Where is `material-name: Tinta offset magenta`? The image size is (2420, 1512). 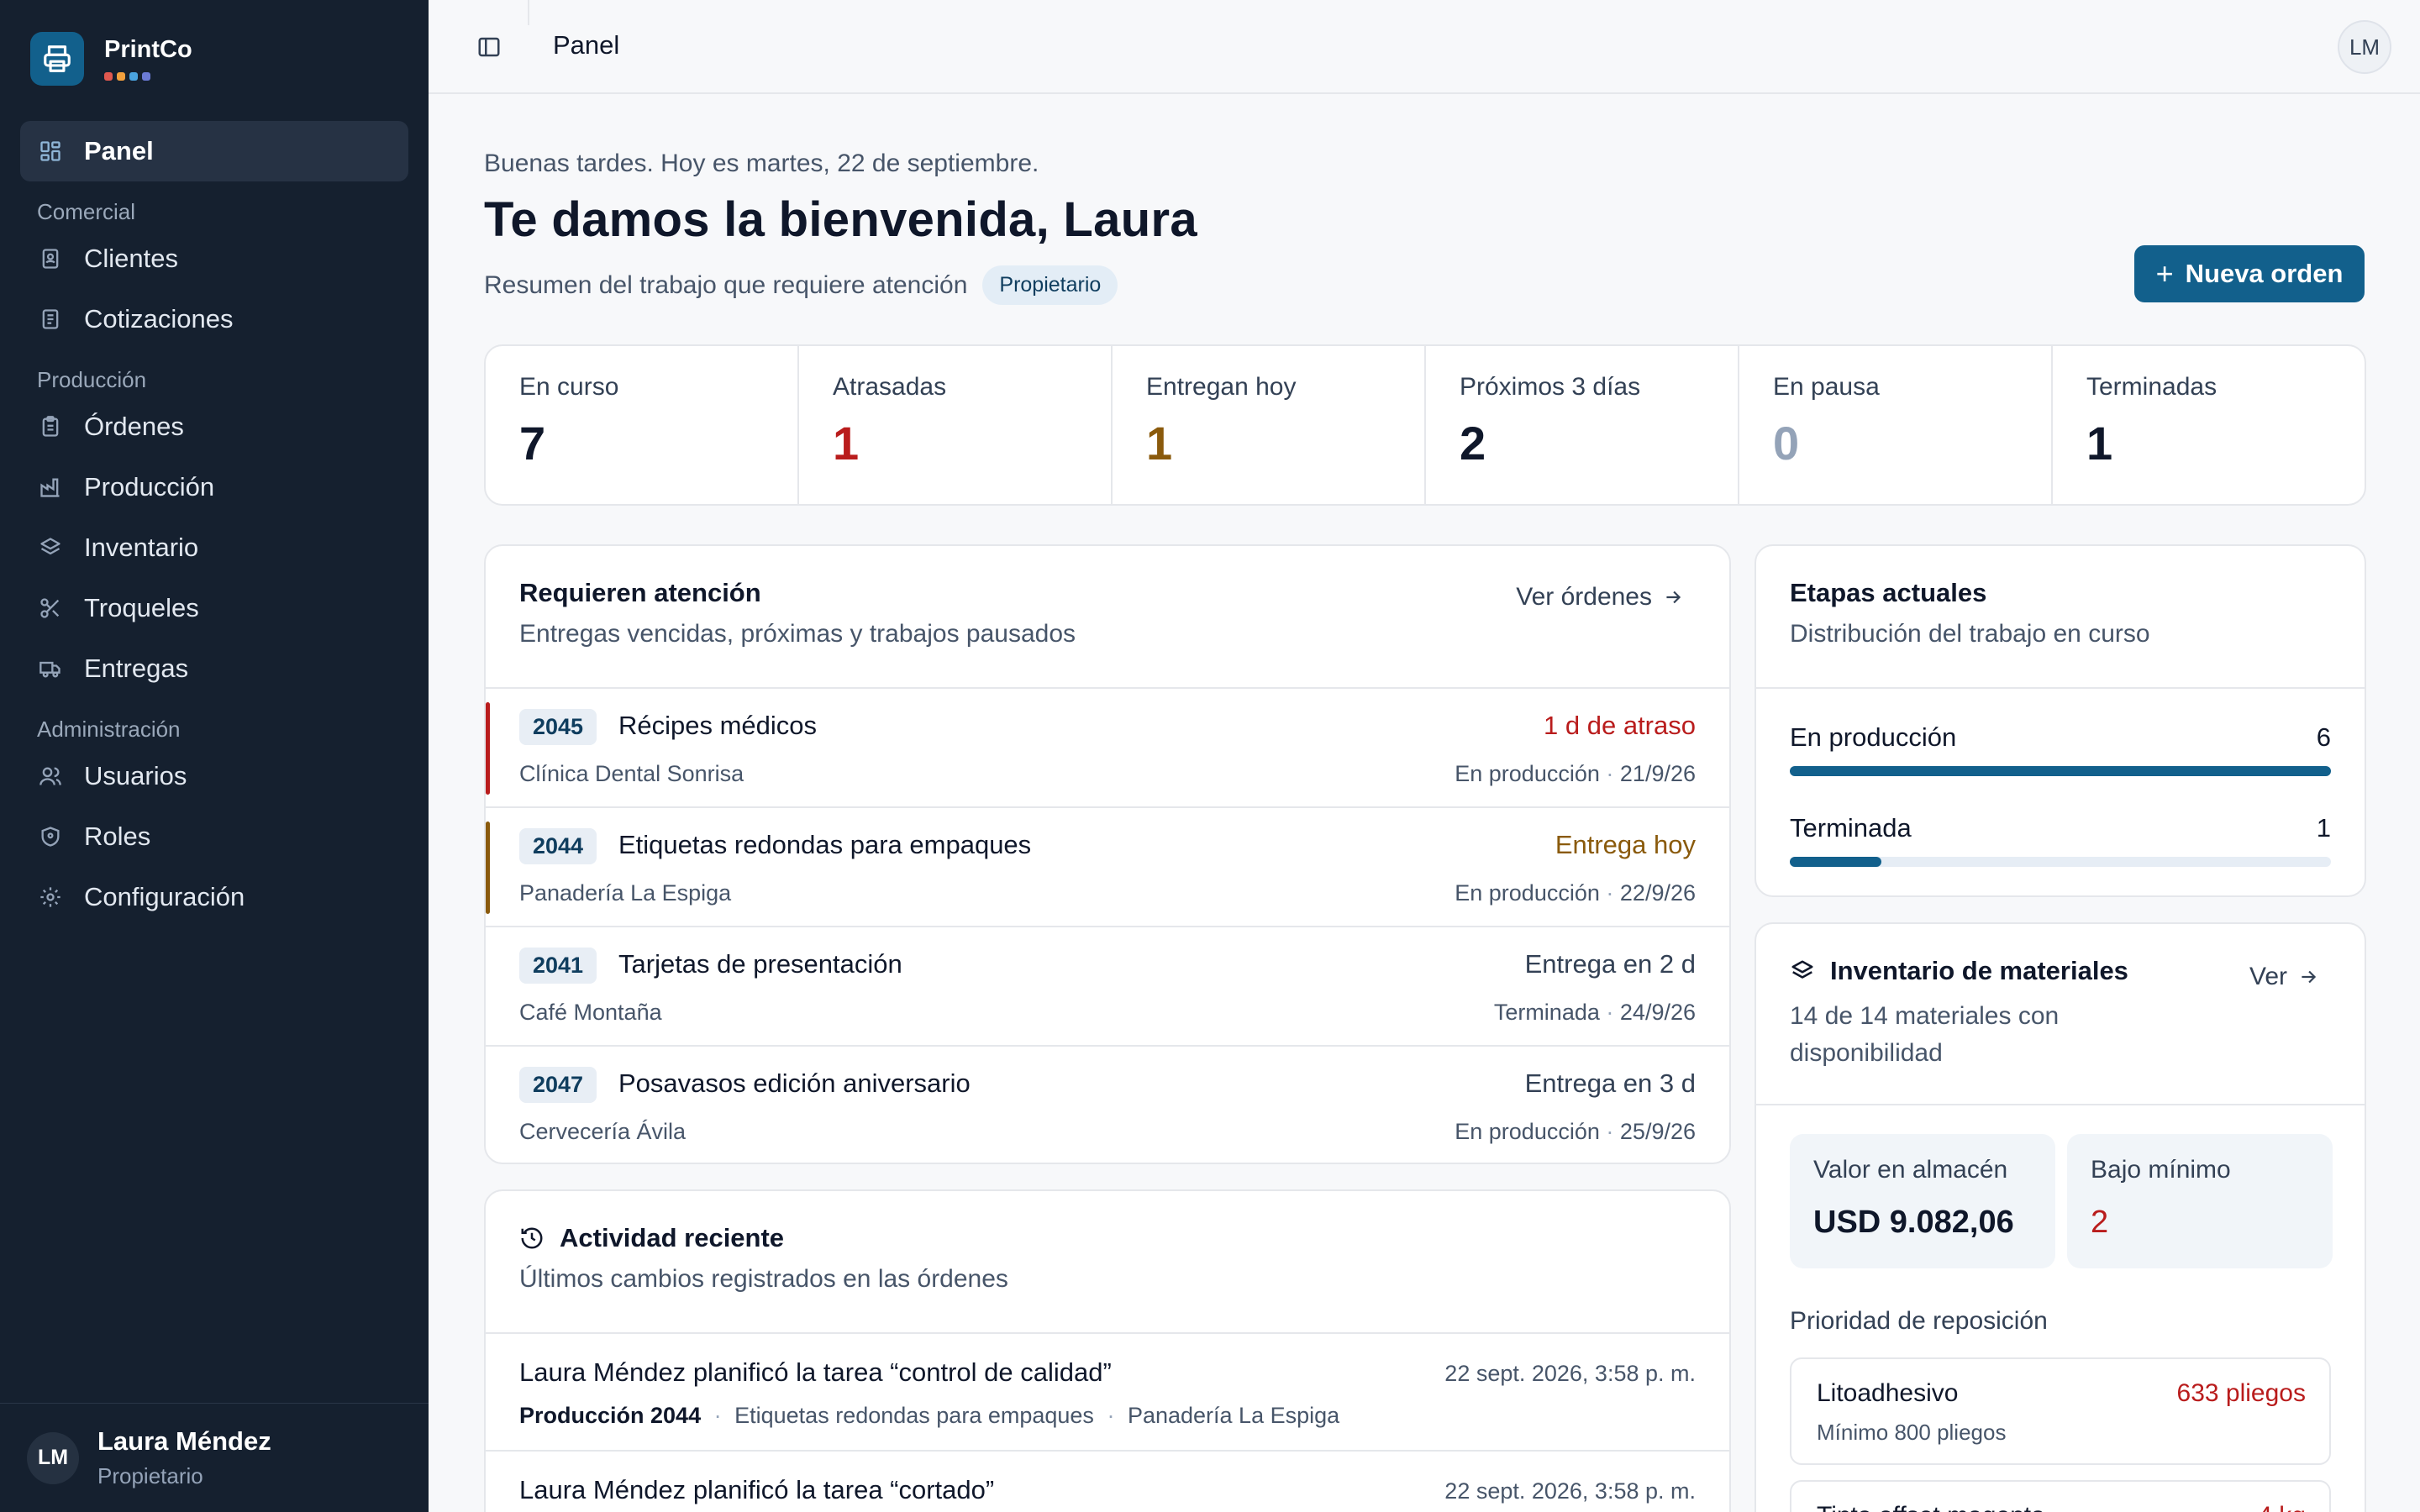 material-name: Tinta offset magenta is located at coordinates (1931, 1507).